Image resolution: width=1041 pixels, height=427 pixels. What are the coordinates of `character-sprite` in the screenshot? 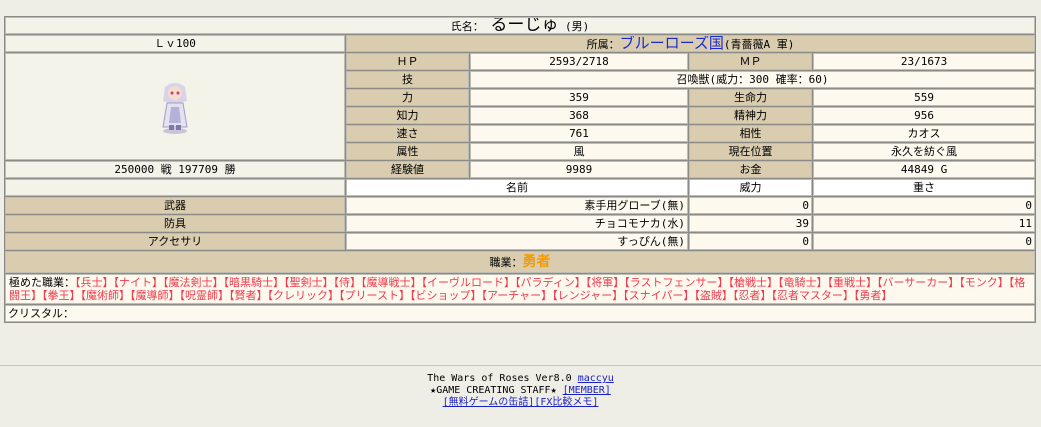 It's located at (175, 107).